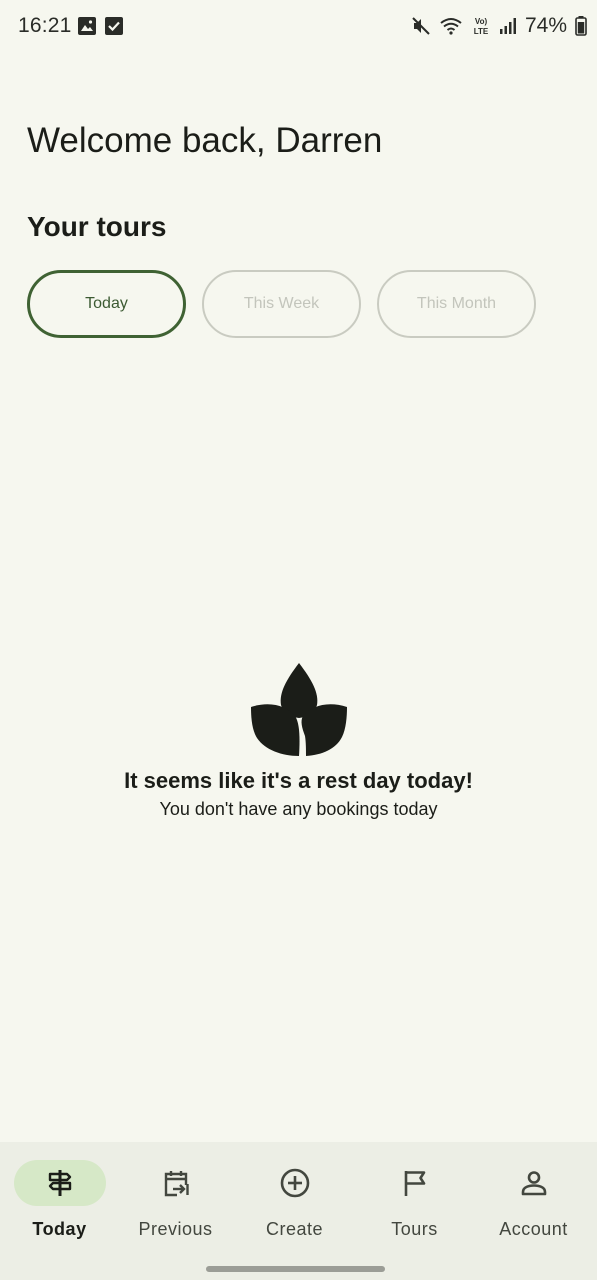  Describe the element at coordinates (205, 140) in the screenshot. I see `welcome-title: Welcome back, Darren` at that location.